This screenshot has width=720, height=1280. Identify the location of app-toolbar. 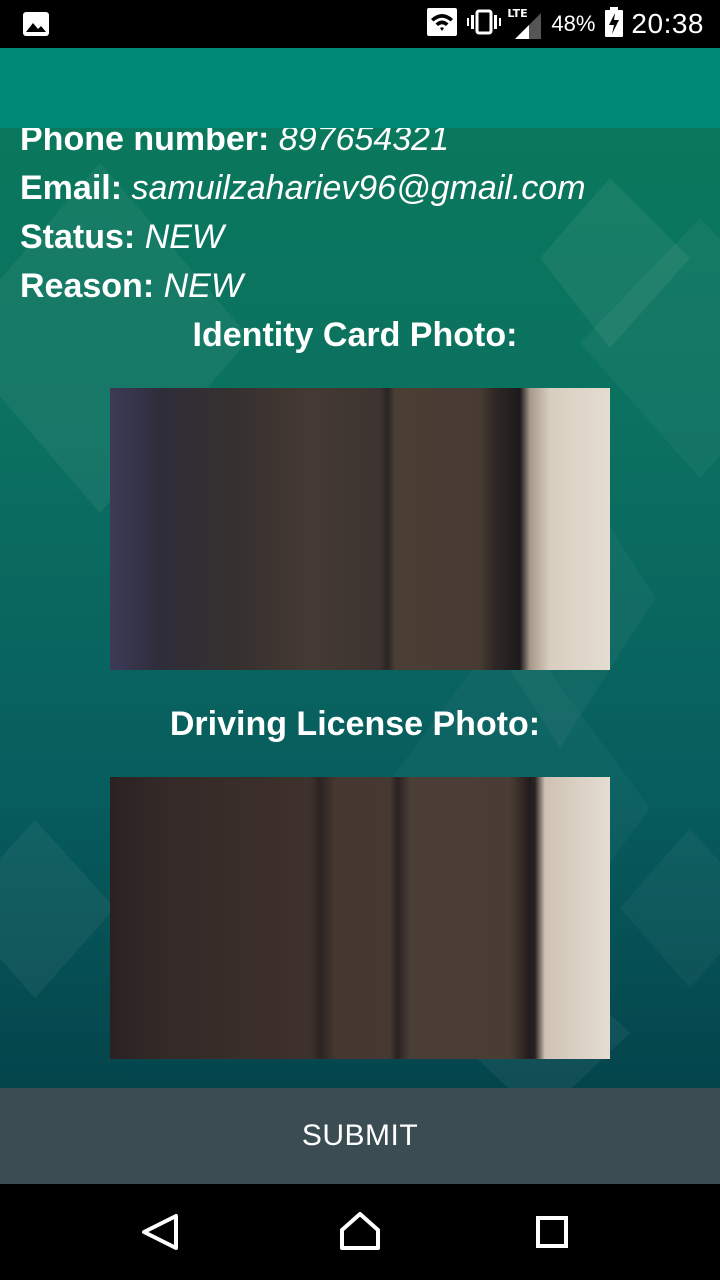
(360, 88).